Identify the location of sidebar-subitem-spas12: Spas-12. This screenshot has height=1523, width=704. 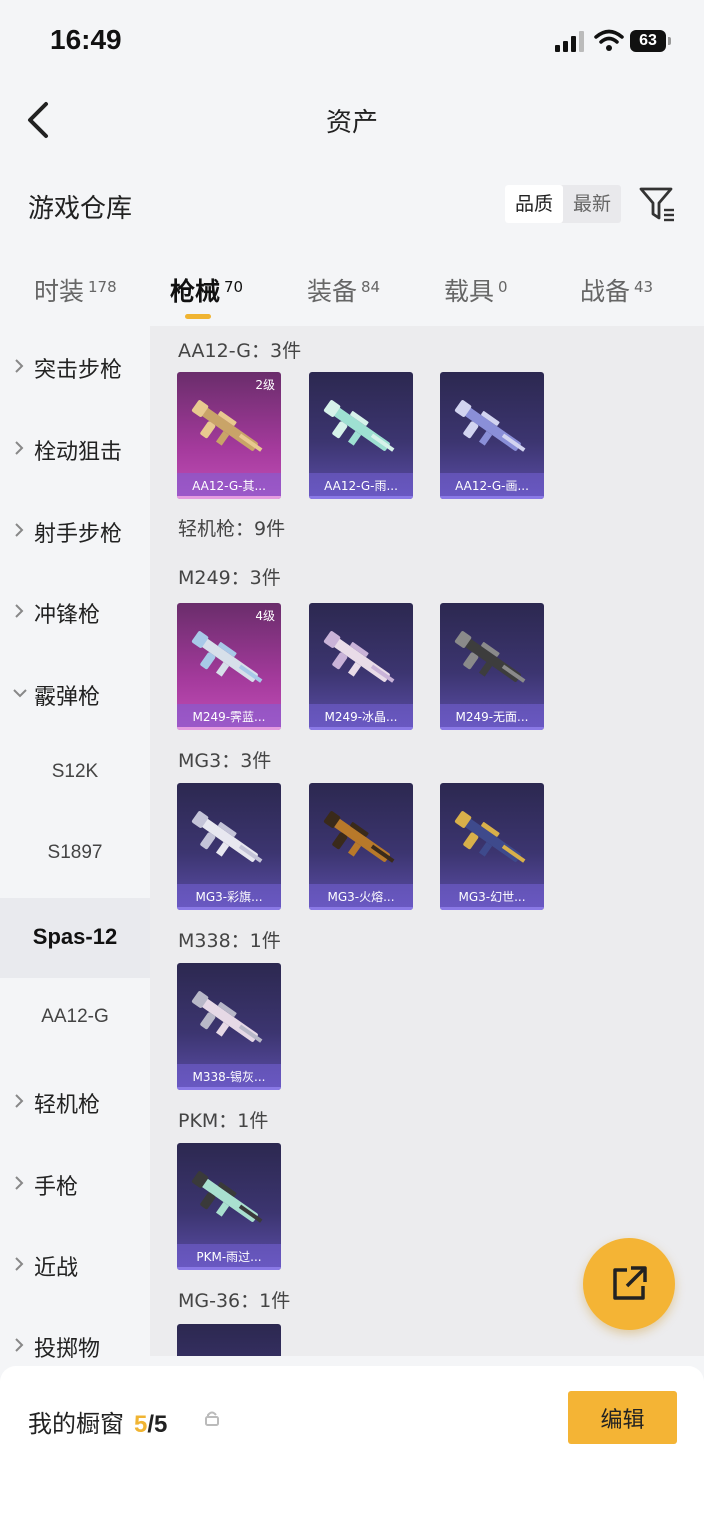
(75, 938).